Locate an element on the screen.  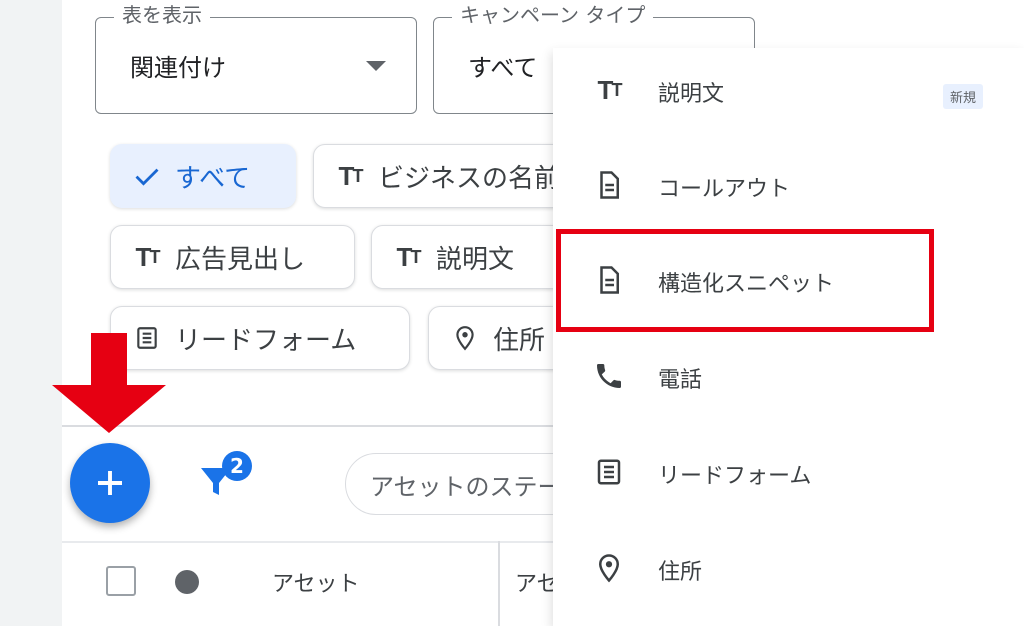
chip-label: ビジネスの名前 is located at coordinates (469, 178).